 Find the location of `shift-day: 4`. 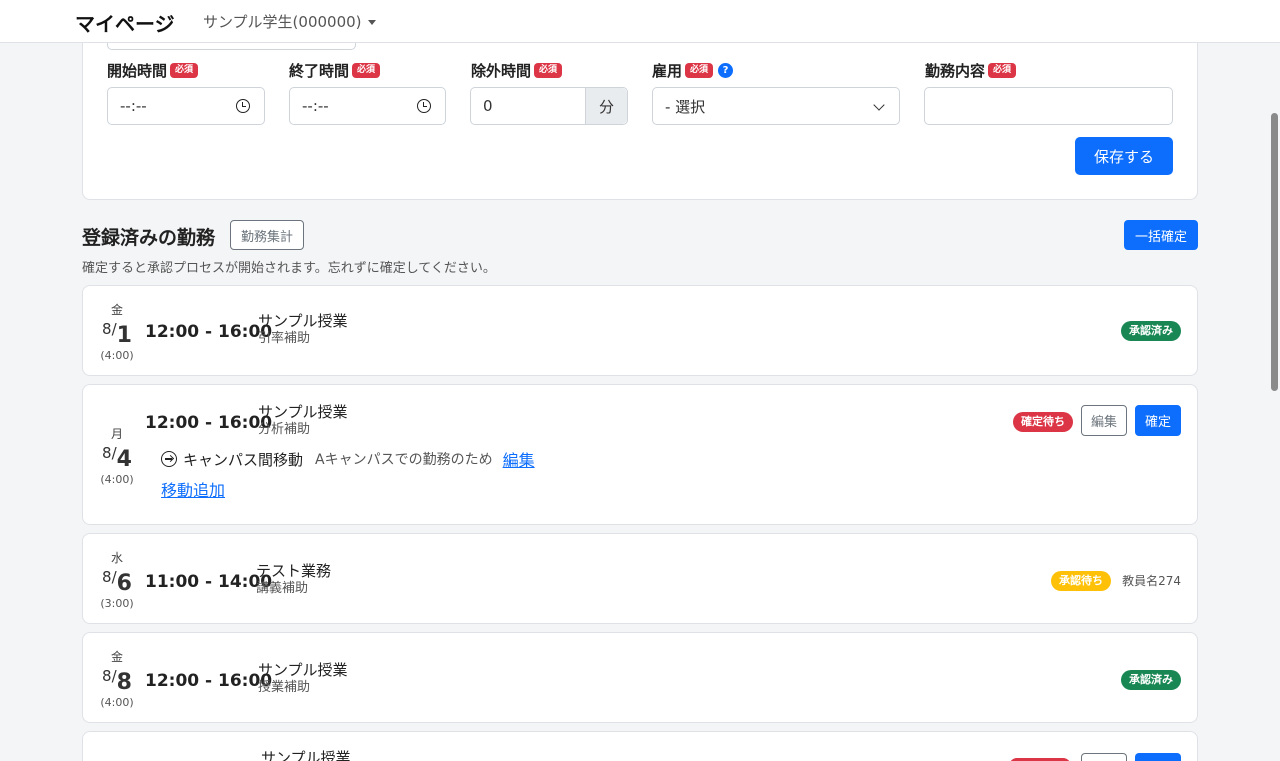

shift-day: 4 is located at coordinates (124, 459).